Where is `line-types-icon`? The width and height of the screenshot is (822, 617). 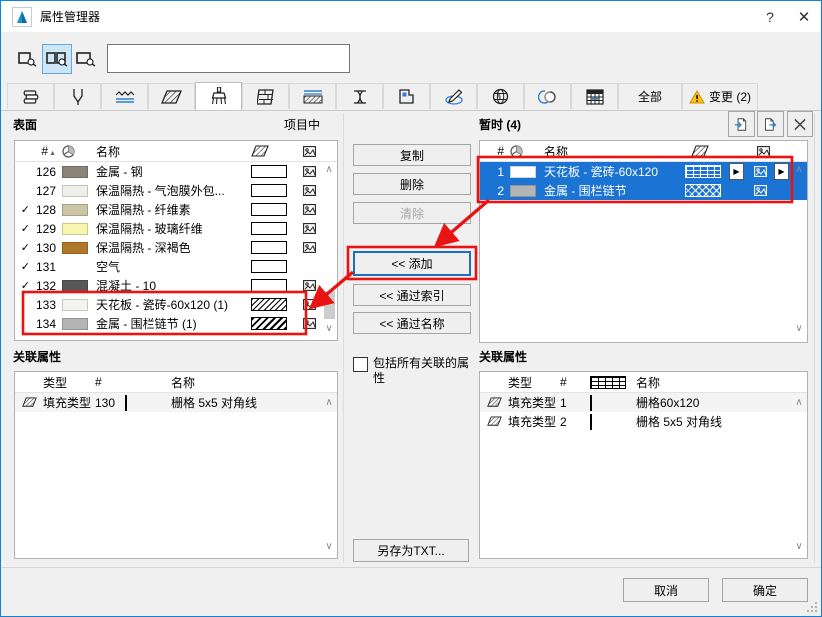
line-types-icon is located at coordinates (124, 96).